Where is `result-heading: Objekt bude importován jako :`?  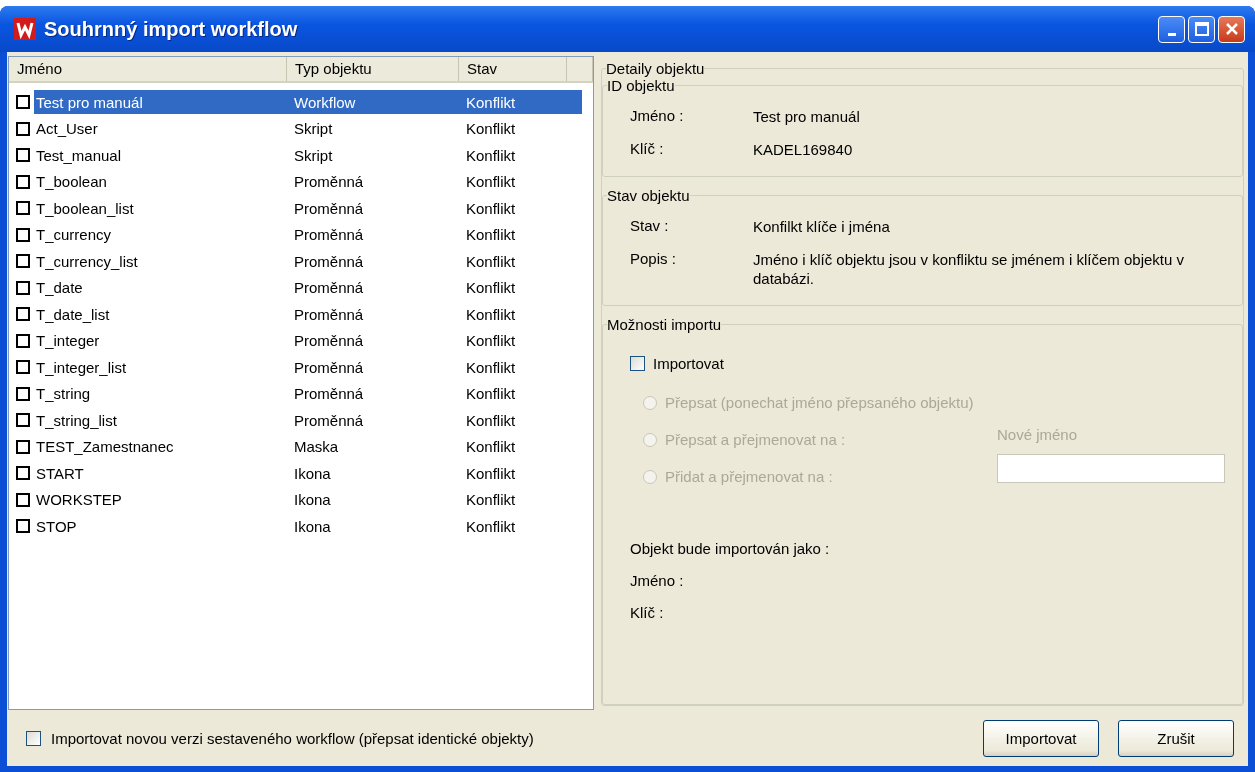 result-heading: Objekt bude importován jako : is located at coordinates (730, 548).